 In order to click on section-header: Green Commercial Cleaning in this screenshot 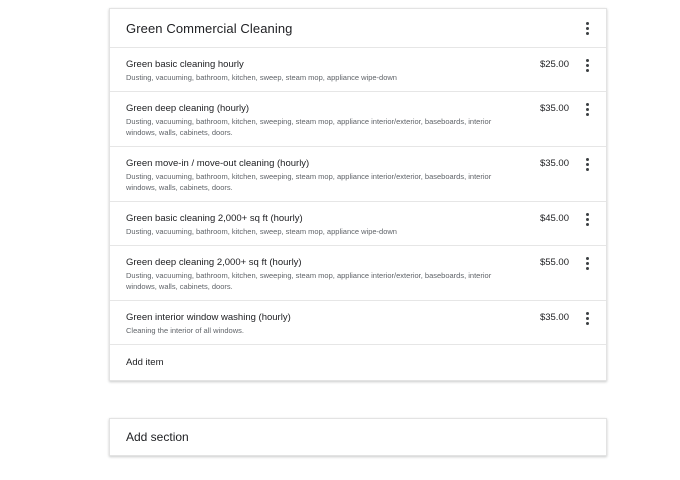, I will do `click(358, 28)`.